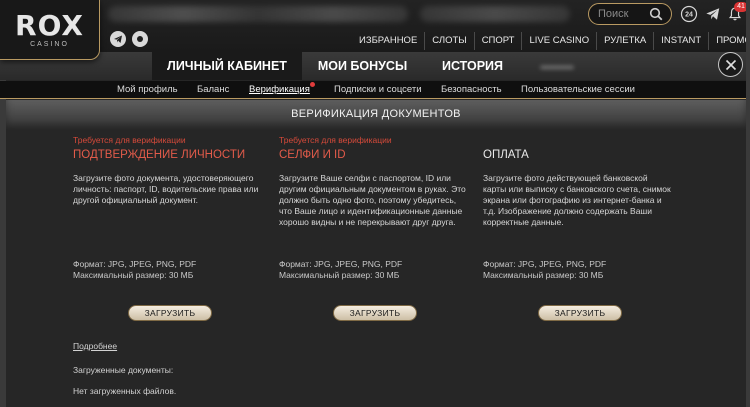 This screenshot has width=750, height=407. Describe the element at coordinates (497, 41) in the screenshot. I see `nav-sport: СПОРТ` at that location.